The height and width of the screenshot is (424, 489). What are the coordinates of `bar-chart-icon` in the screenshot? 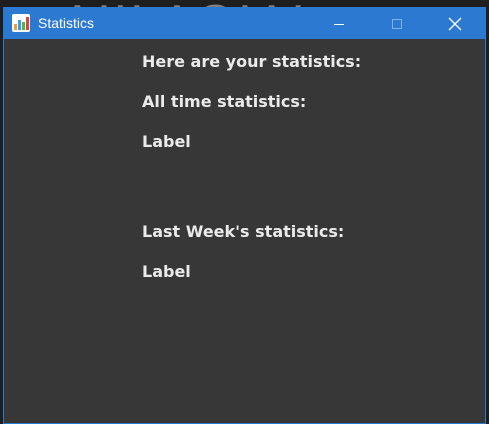 It's located at (21, 23).